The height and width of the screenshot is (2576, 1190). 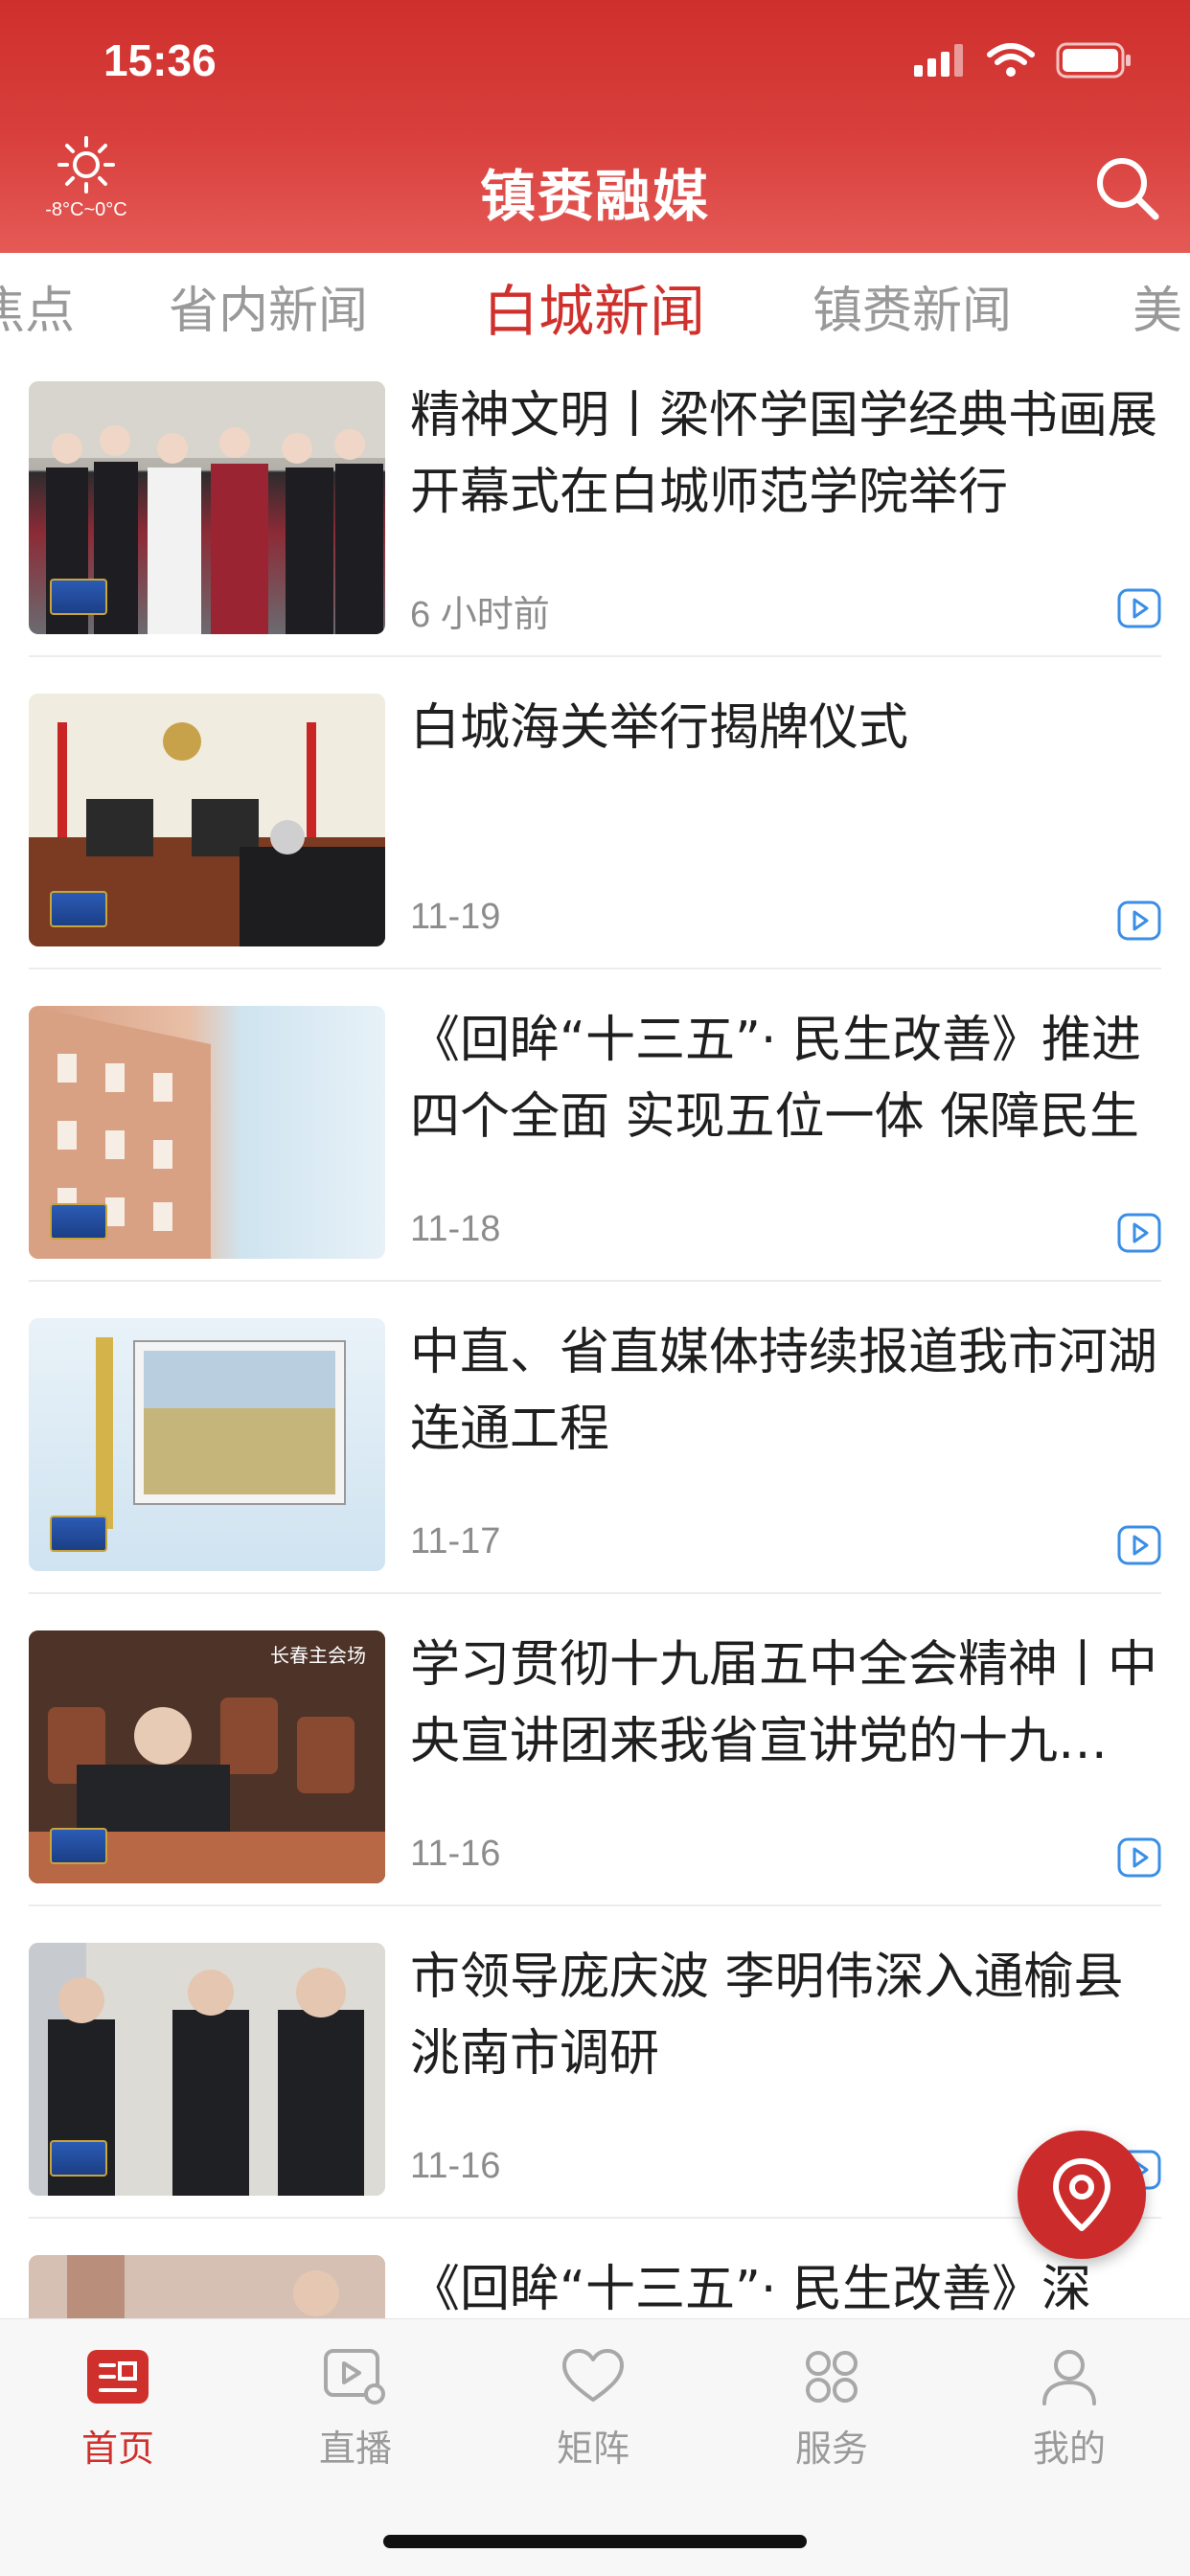 What do you see at coordinates (783, 454) in the screenshot?
I see `news-title: 精神文明丨梁怀学国学经典书画展开幕式在白城师范学院举行` at bounding box center [783, 454].